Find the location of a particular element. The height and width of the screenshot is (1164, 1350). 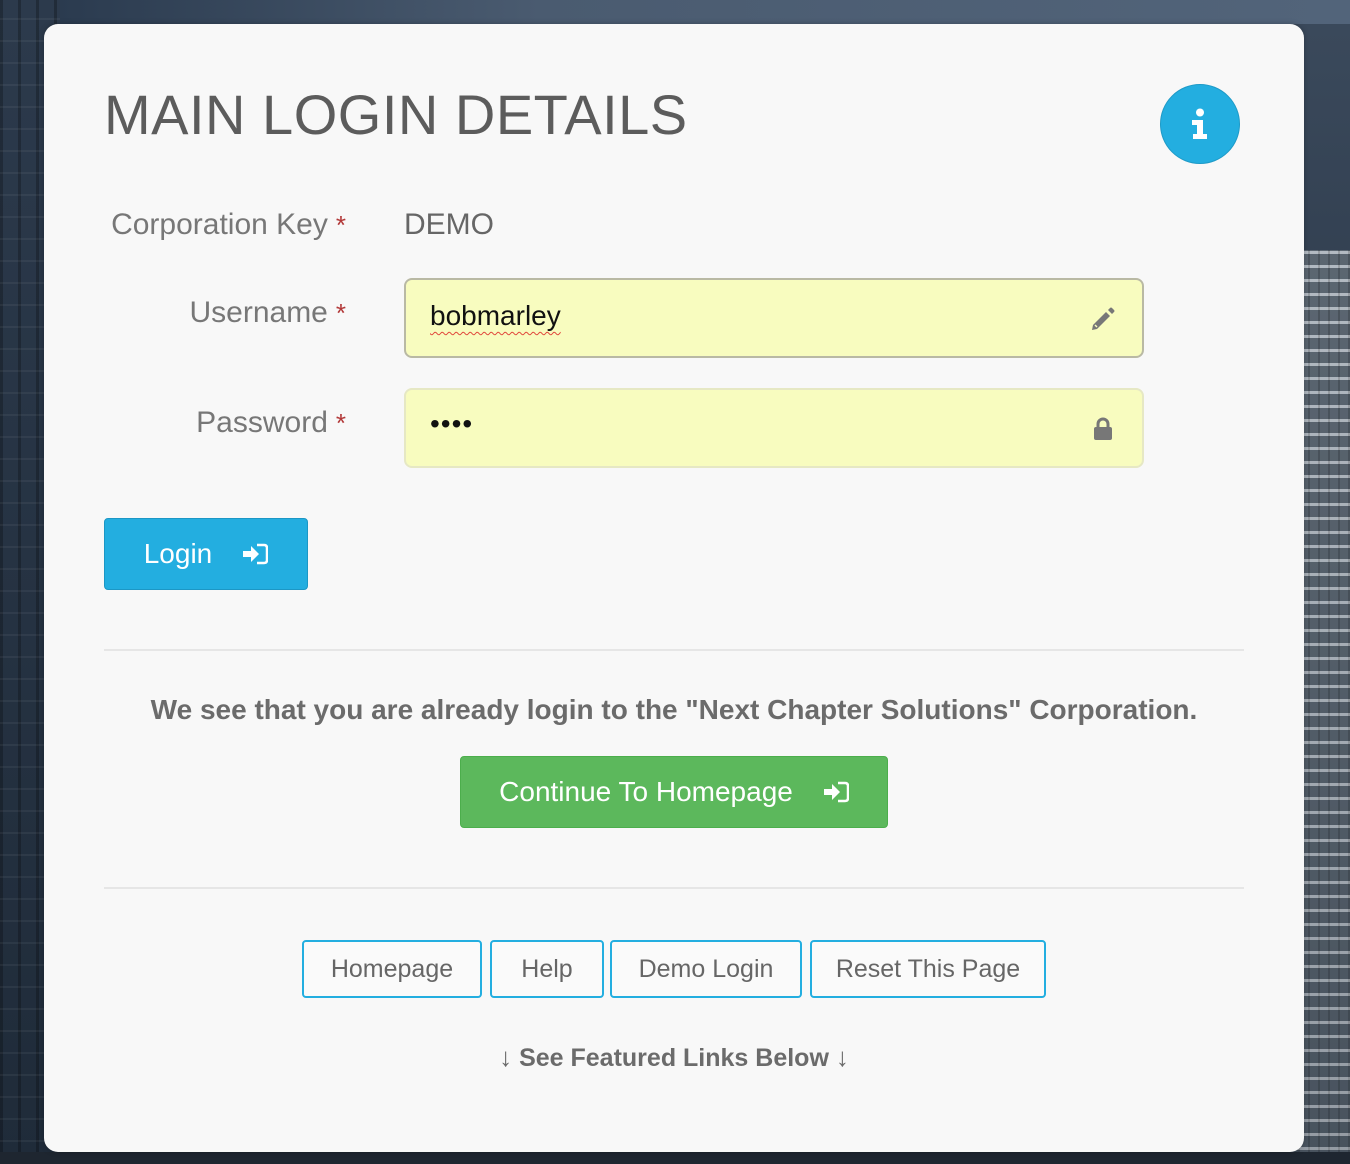

continue-to-homepage-button: Continue To Homepage is located at coordinates (674, 792).